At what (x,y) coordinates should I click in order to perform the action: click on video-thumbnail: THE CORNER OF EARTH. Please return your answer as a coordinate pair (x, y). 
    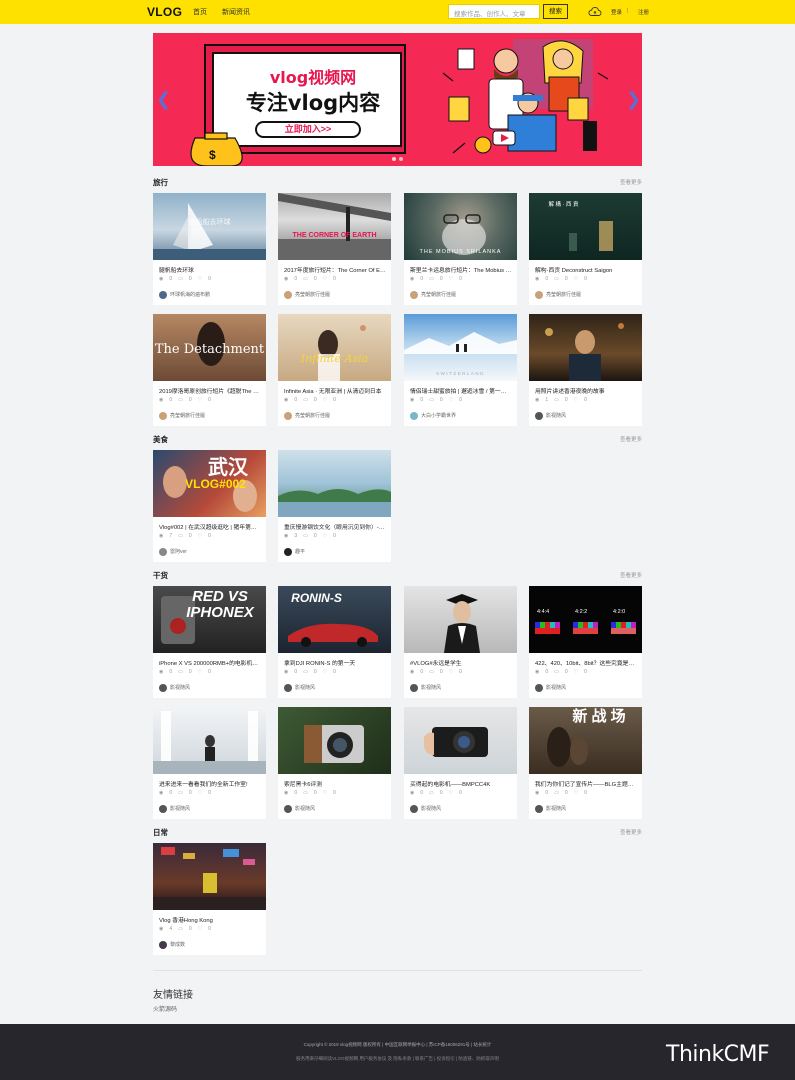
    Looking at the image, I should click on (334, 226).